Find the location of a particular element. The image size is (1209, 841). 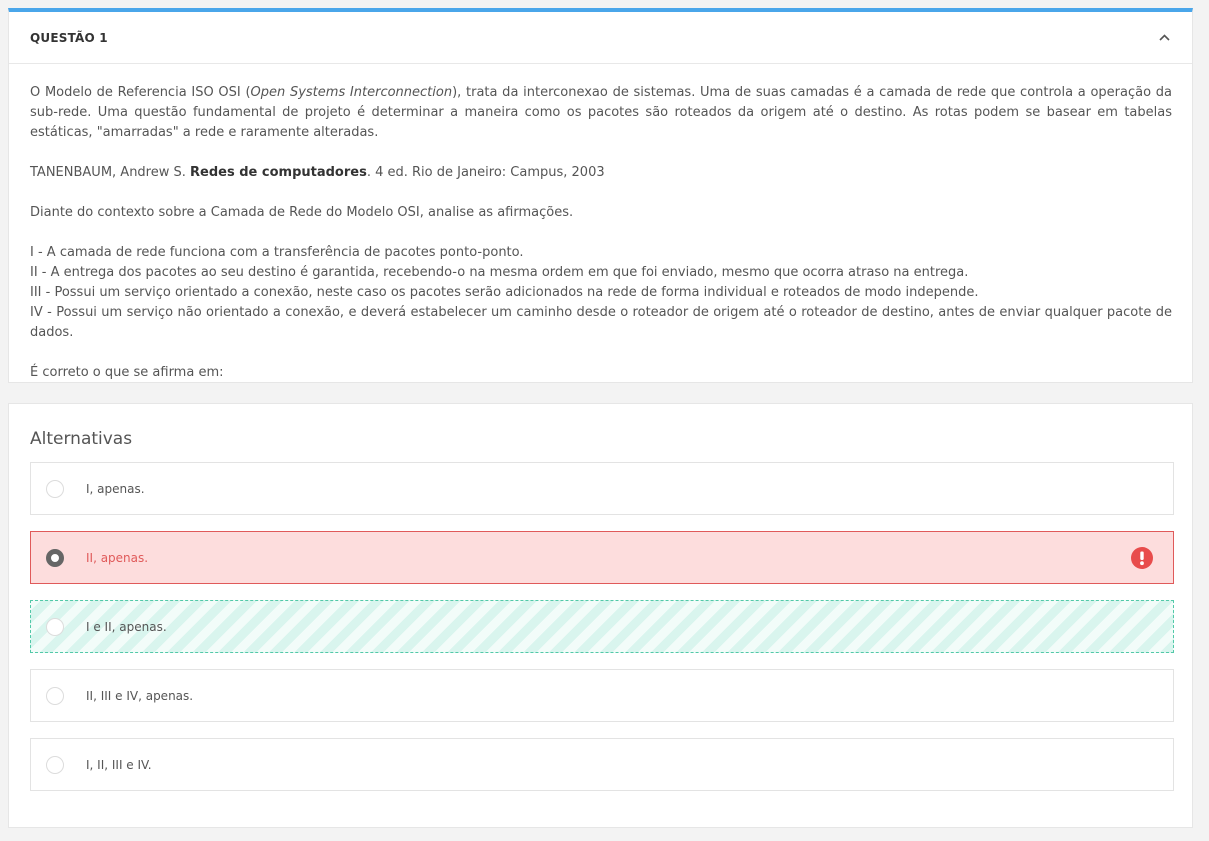

alternative-option-2: II, apenas. is located at coordinates (602, 557).